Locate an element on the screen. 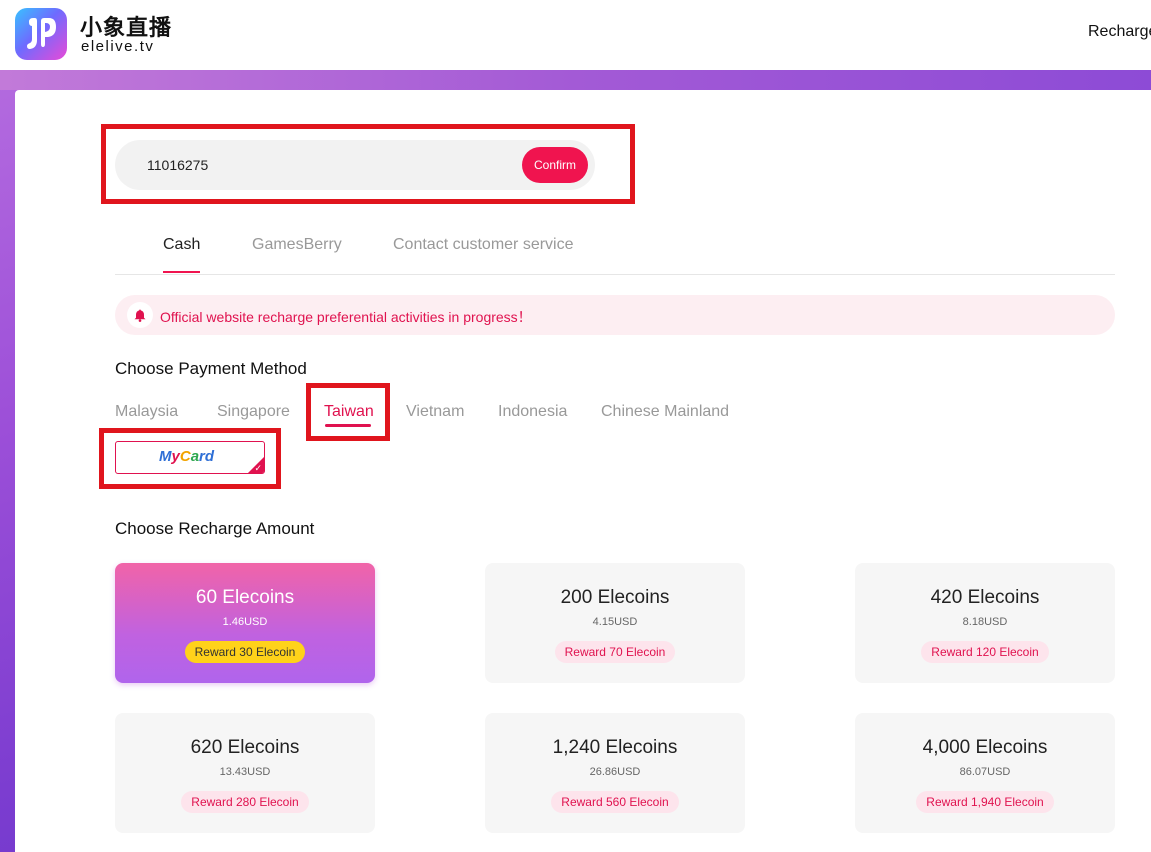 The width and height of the screenshot is (1151, 852). payment-method-title: Choose Payment Method is located at coordinates (211, 368).